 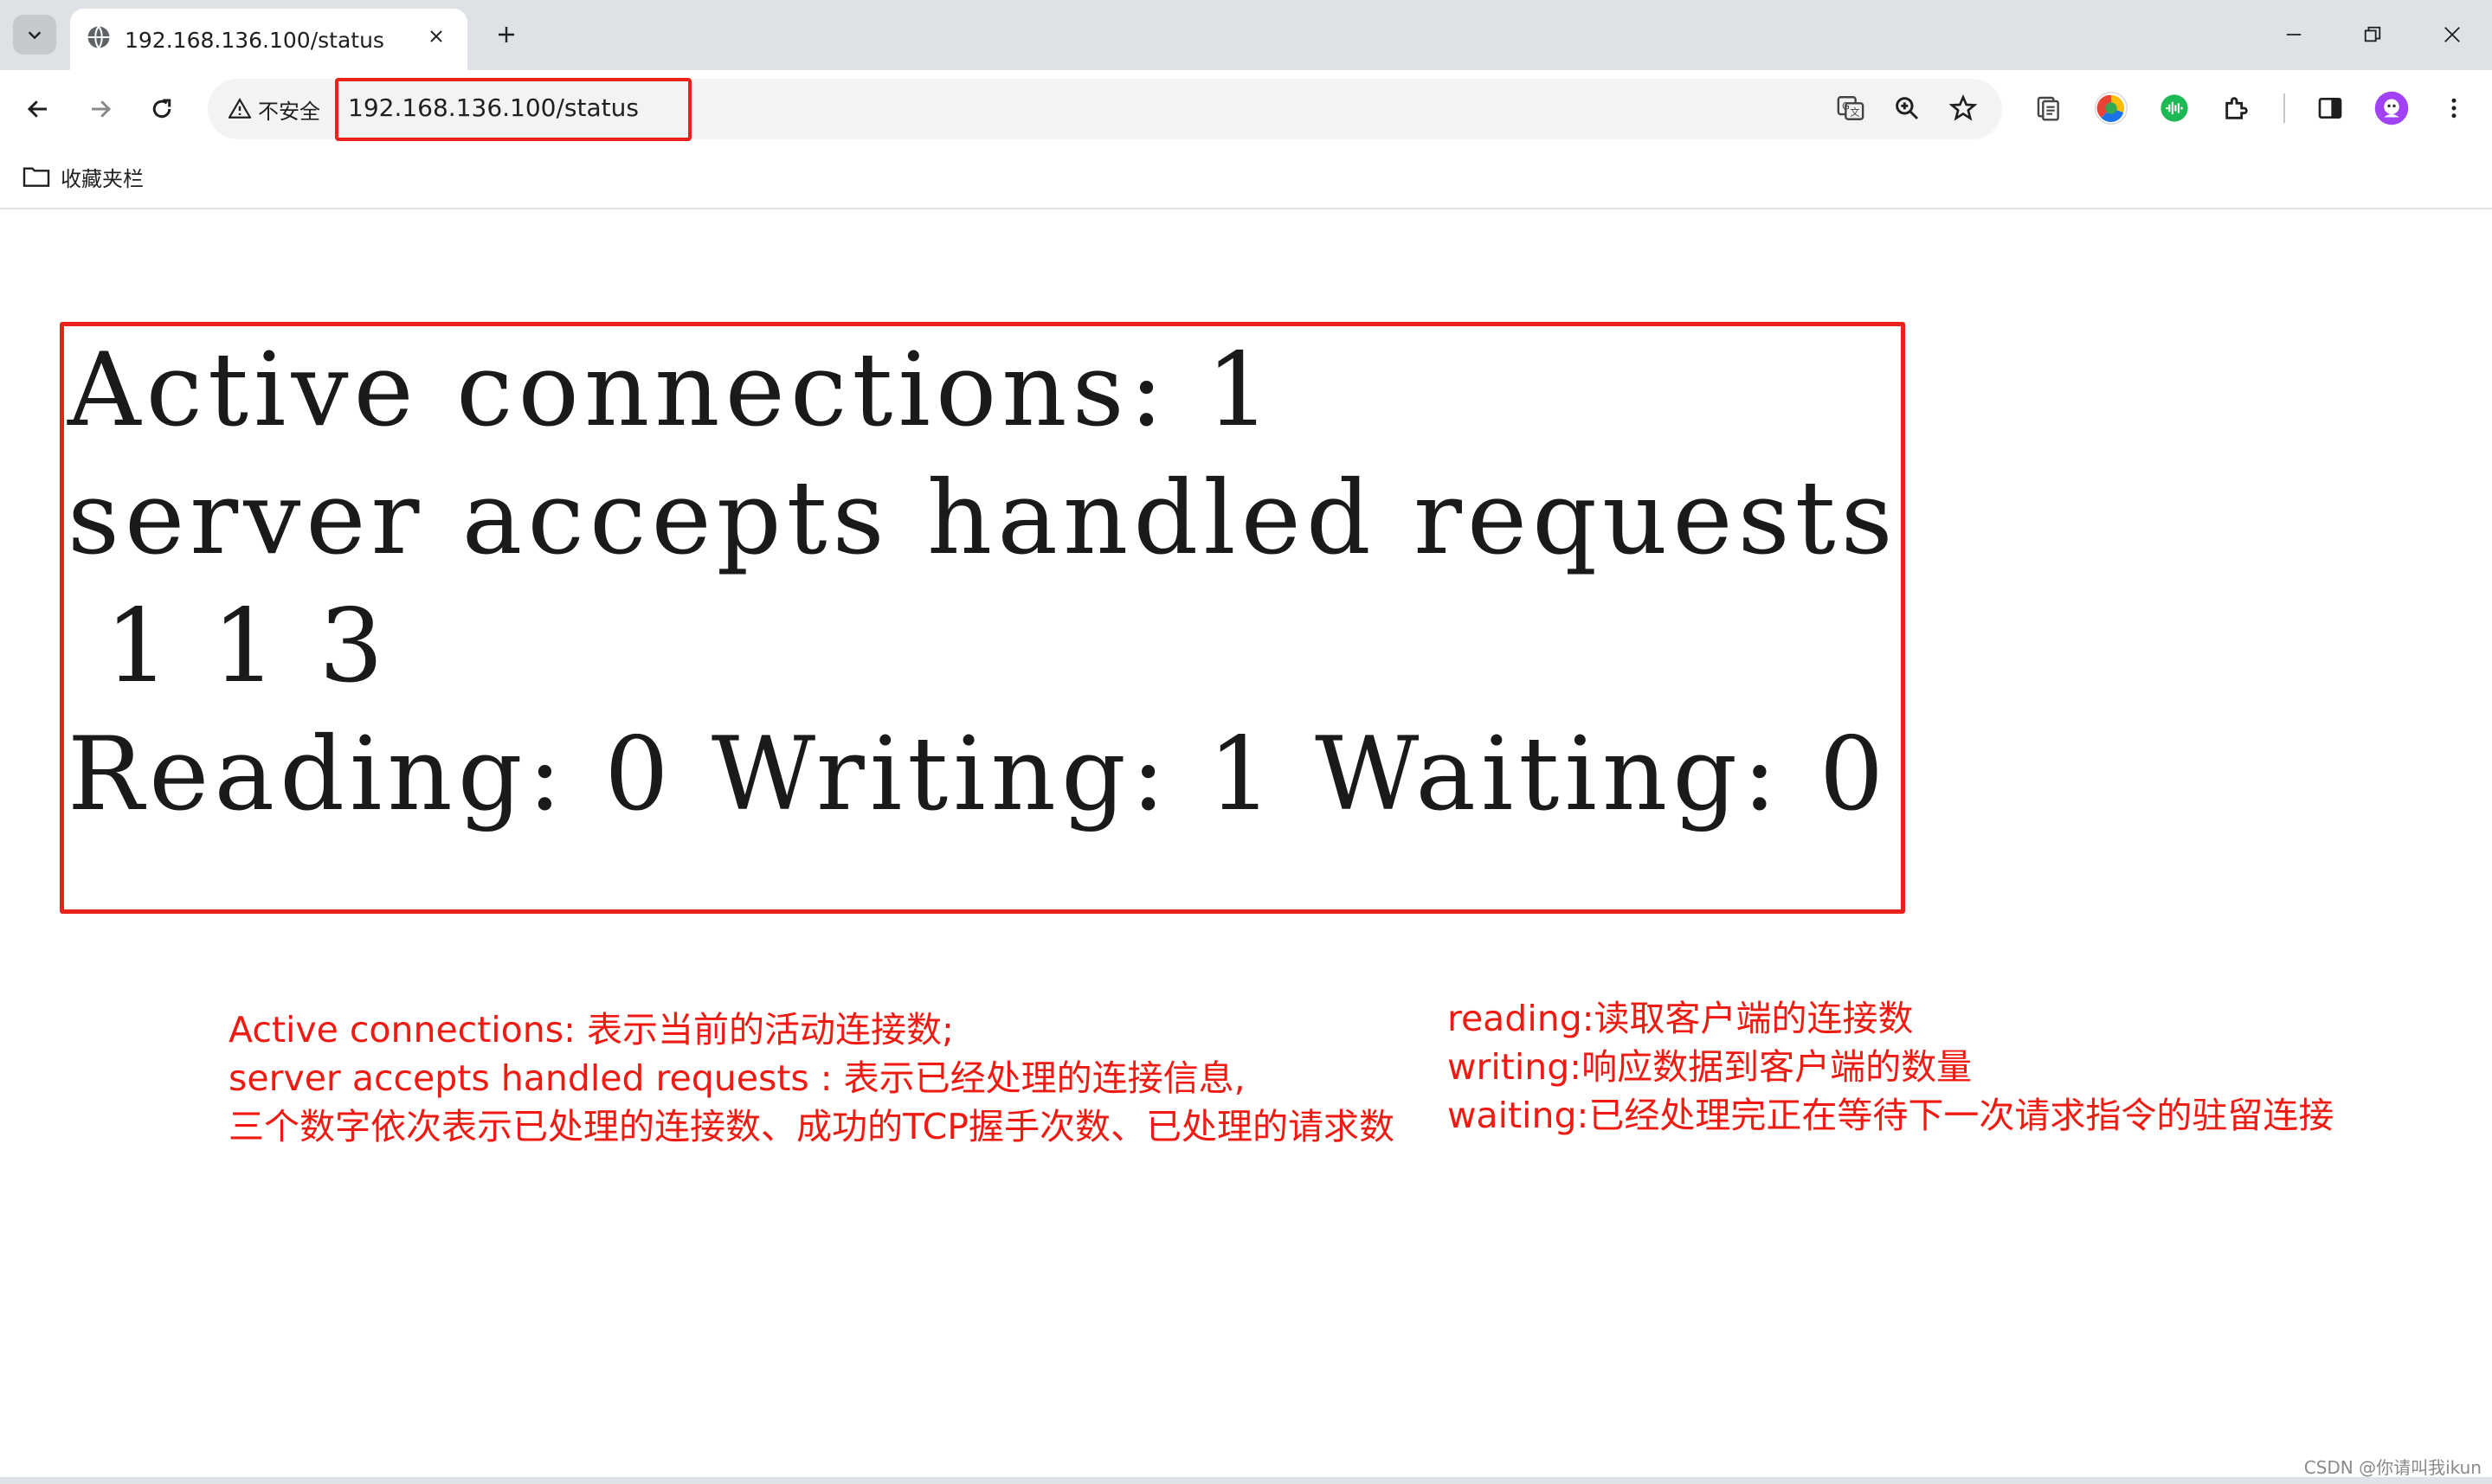 I want to click on back-icon, so click(x=37, y=109).